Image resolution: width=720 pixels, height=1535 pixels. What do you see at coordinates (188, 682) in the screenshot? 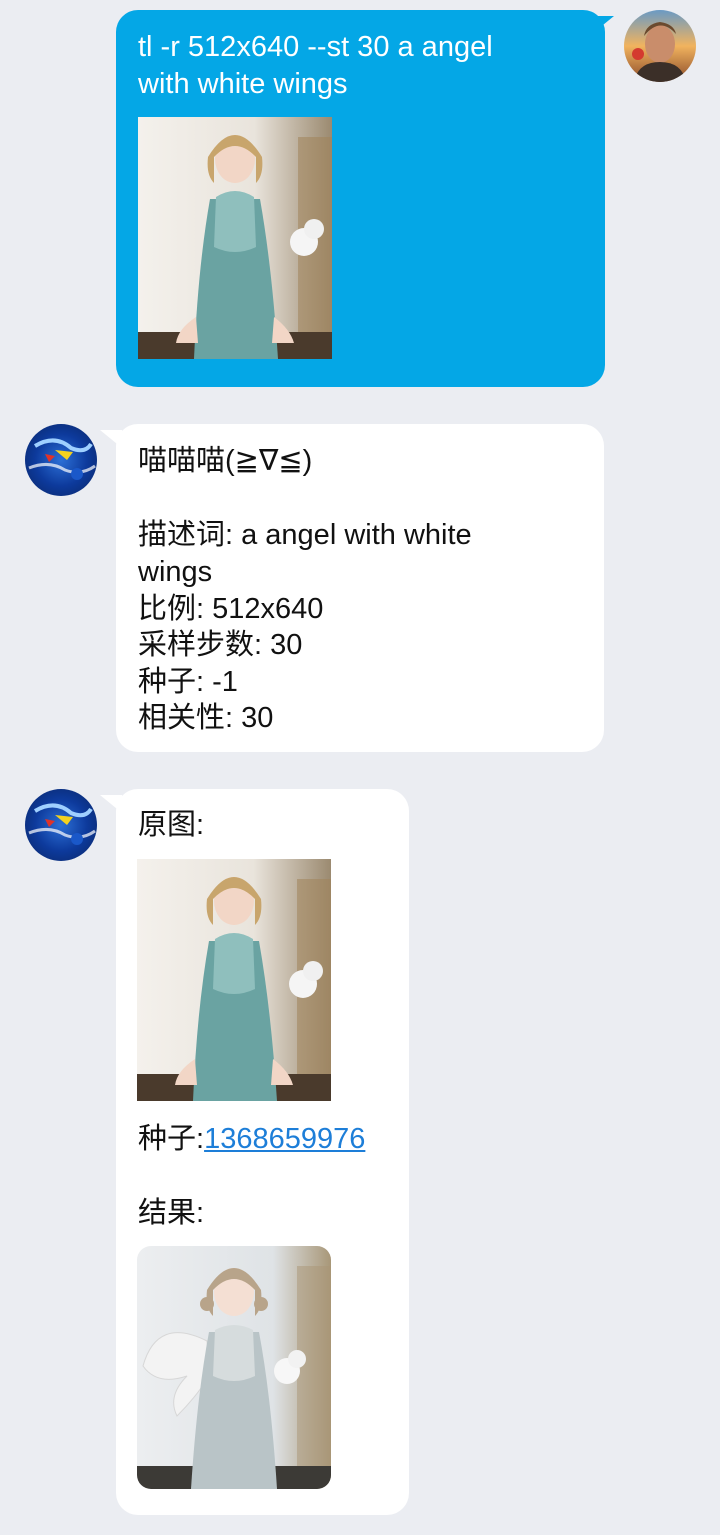
I see `seed-text: 种子: -1` at bounding box center [188, 682].